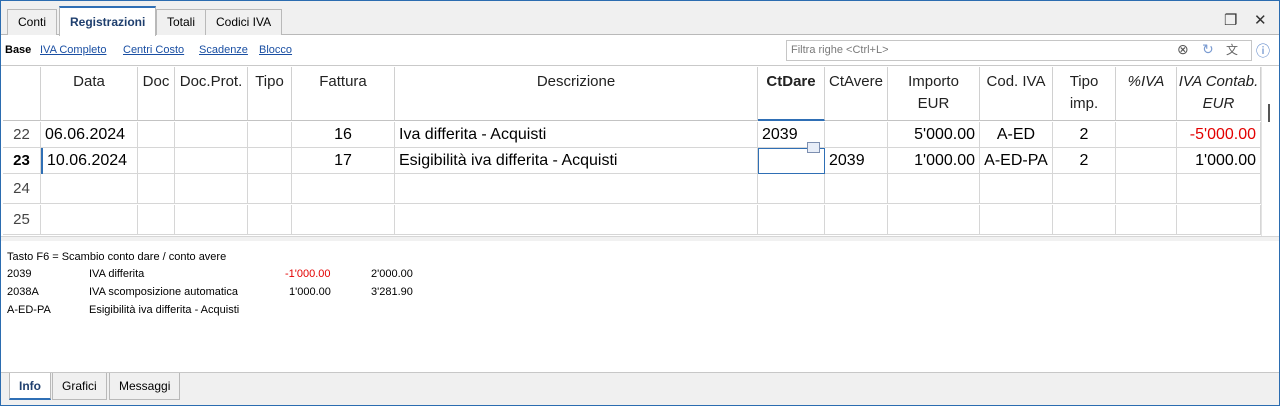  I want to click on col-tipo: Tipo, so click(270, 94).